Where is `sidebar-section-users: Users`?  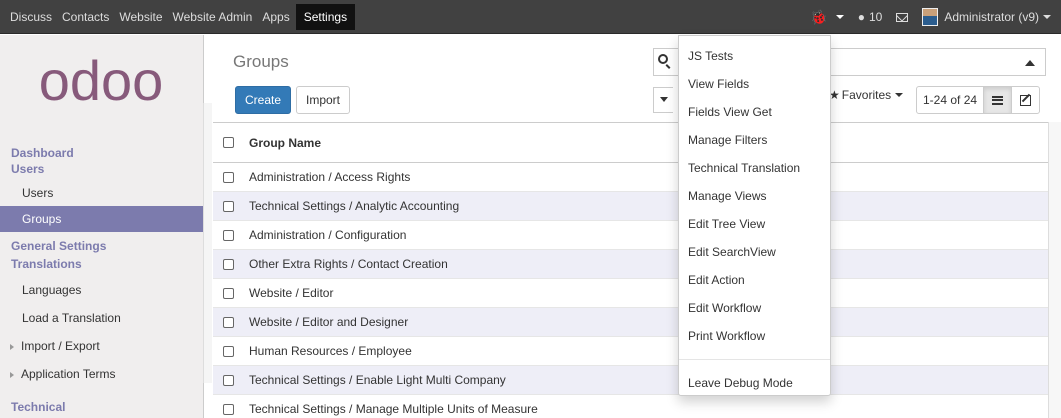 sidebar-section-users: Users is located at coordinates (102, 169).